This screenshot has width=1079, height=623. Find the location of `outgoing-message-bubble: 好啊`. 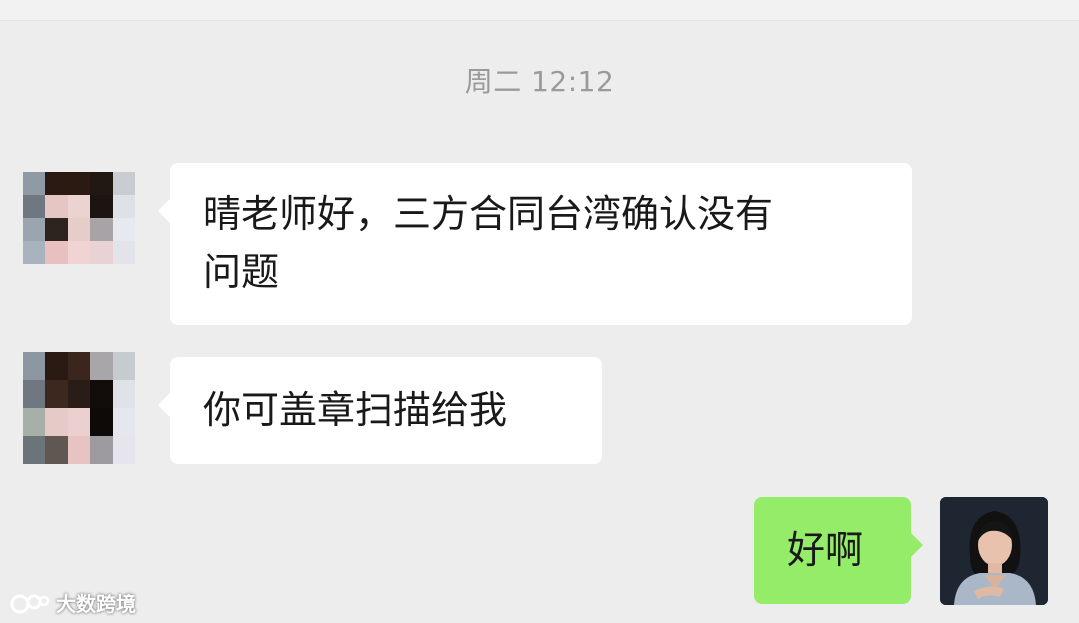

outgoing-message-bubble: 好啊 is located at coordinates (838, 550).